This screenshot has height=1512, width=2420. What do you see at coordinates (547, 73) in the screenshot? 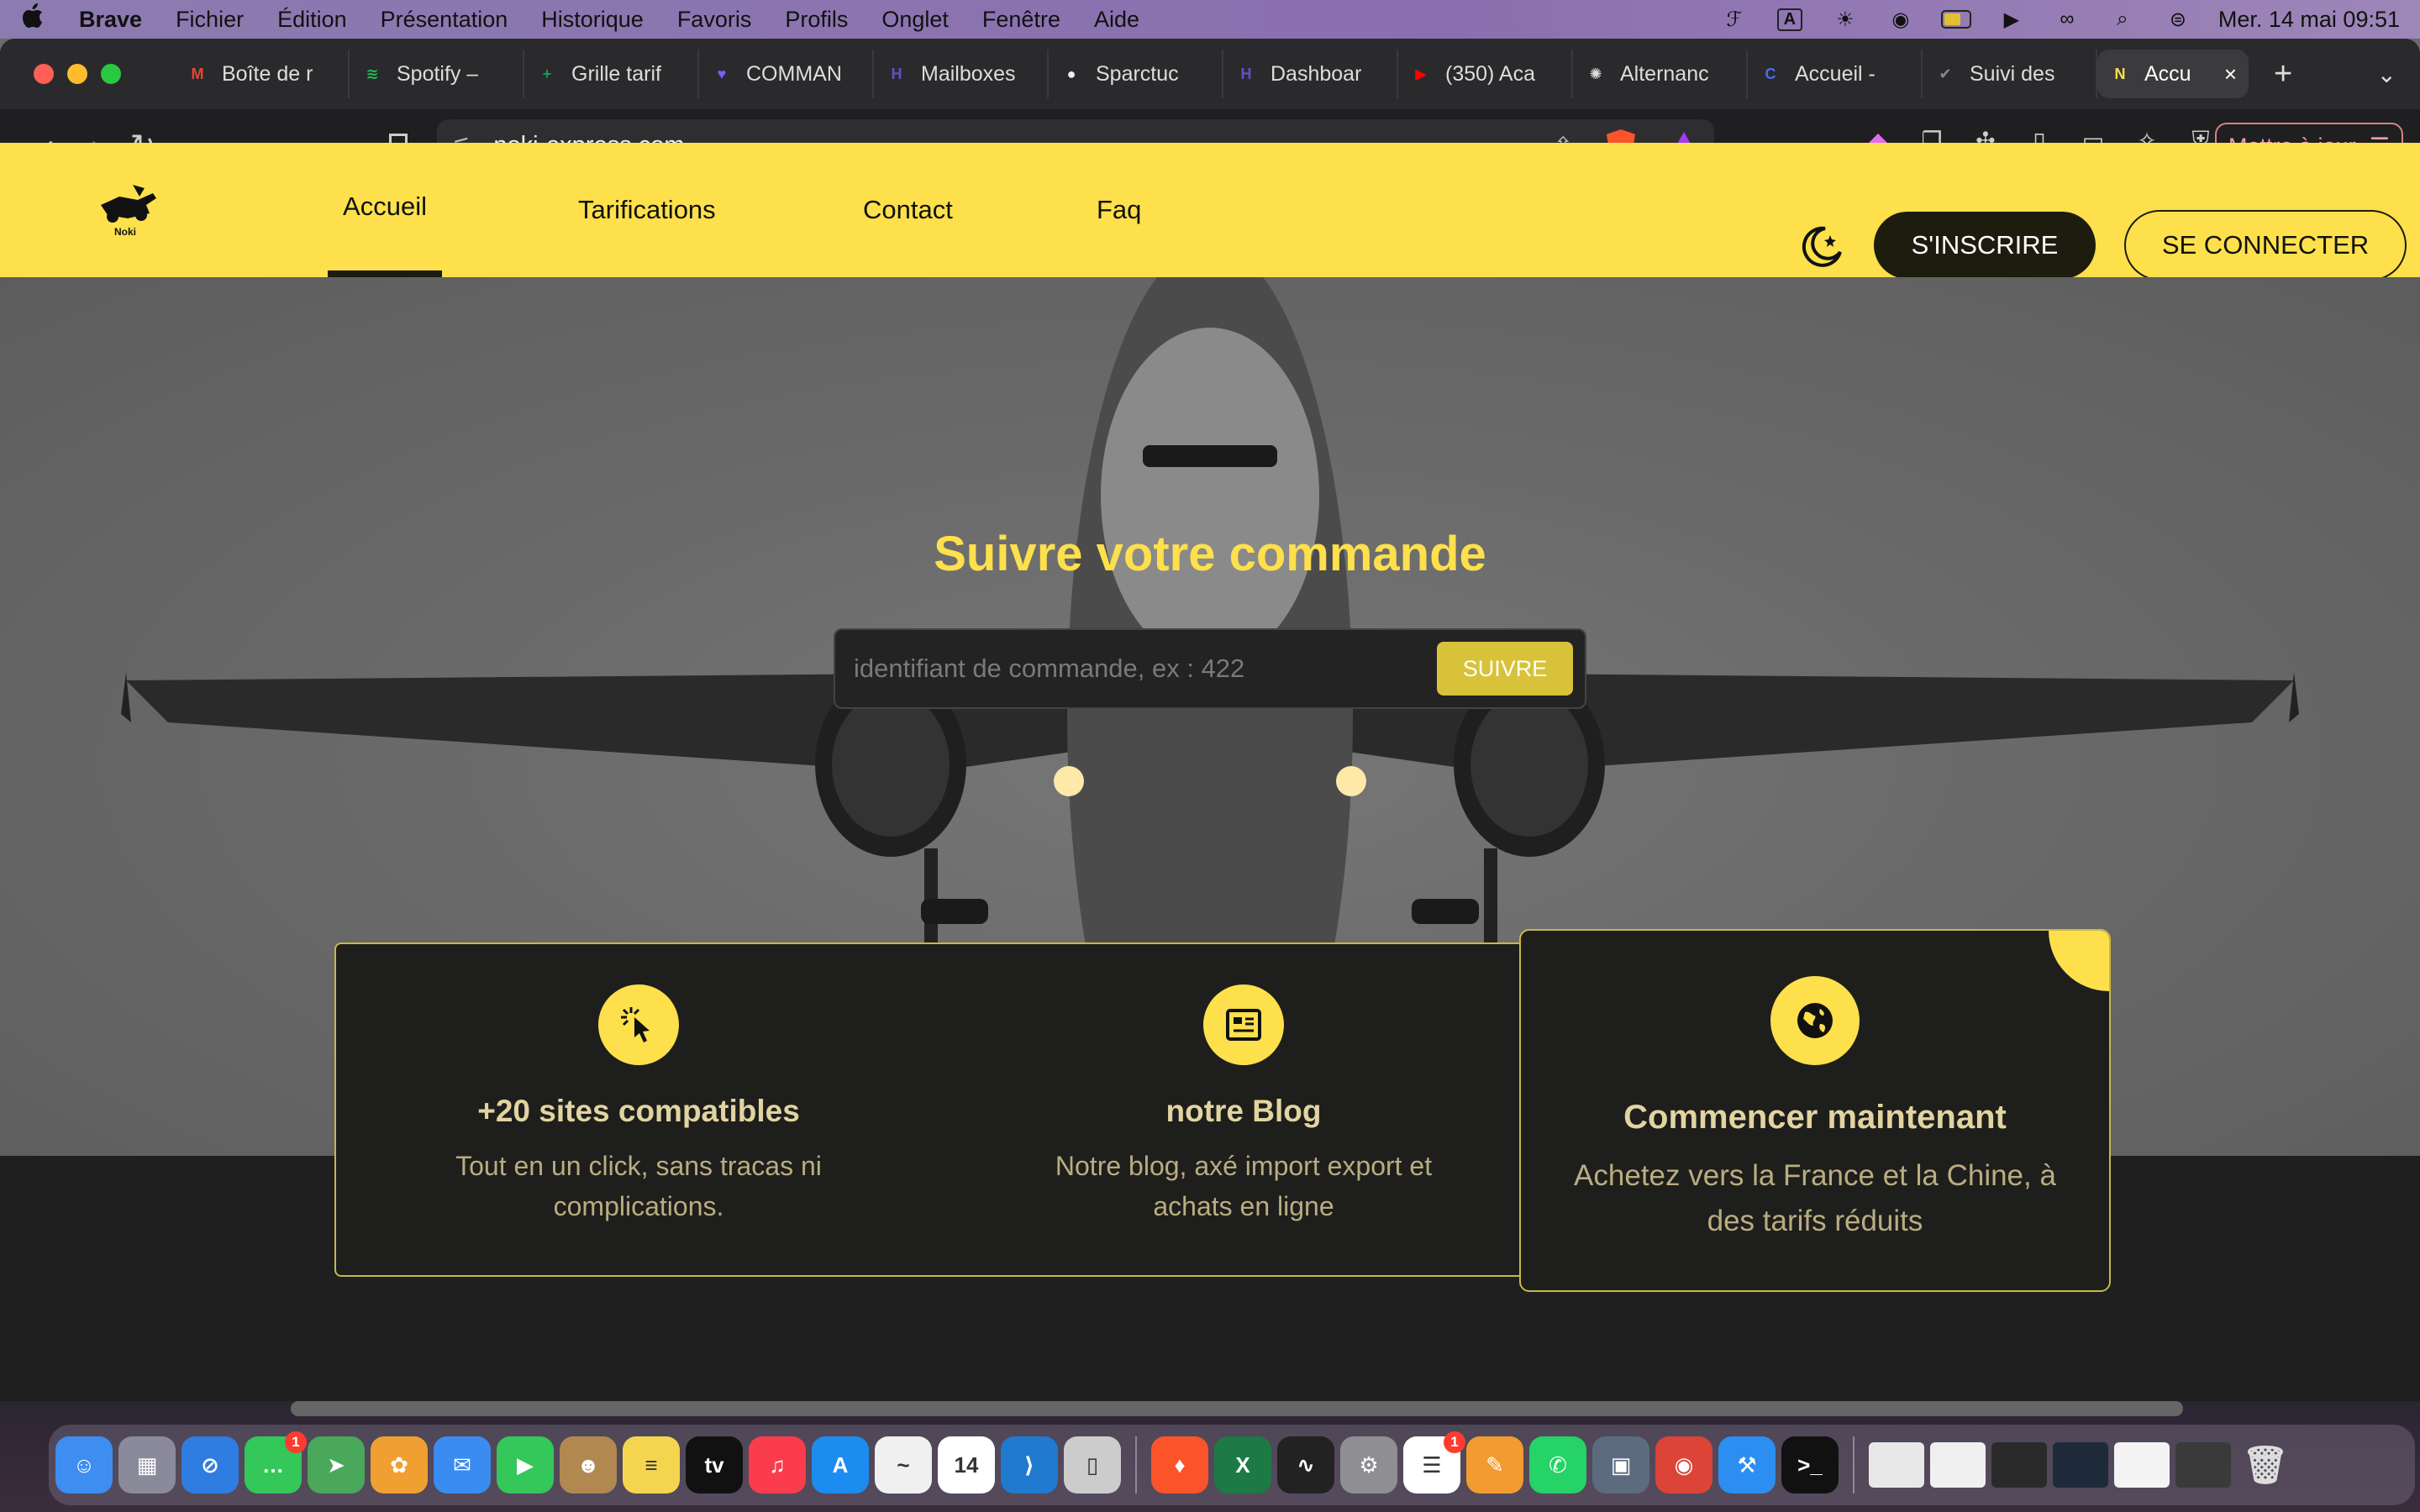
I see `sheets-icon: +` at bounding box center [547, 73].